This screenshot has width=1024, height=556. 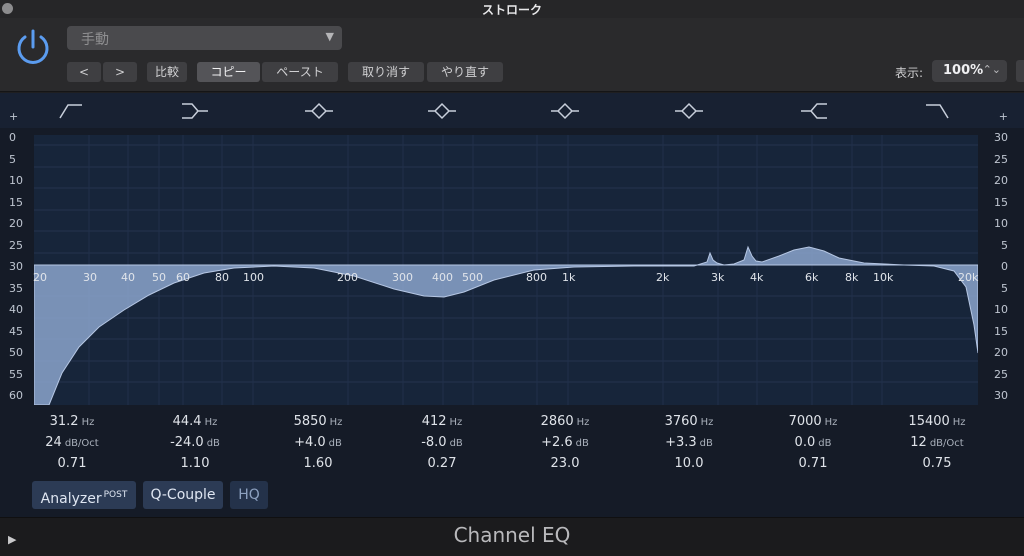 I want to click on freq-label: 500, so click(x=472, y=277).